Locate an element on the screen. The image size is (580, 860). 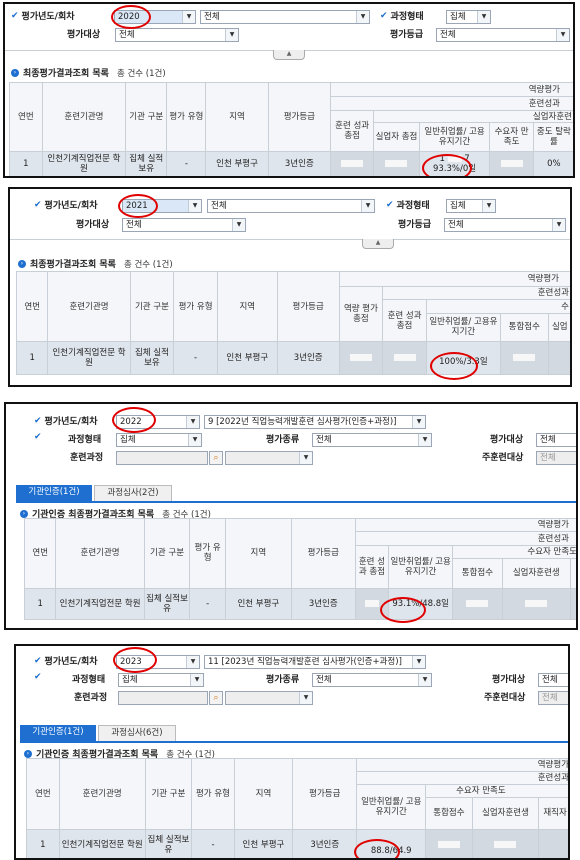
tab-course: 과정심사(2건) is located at coordinates (133, 493).